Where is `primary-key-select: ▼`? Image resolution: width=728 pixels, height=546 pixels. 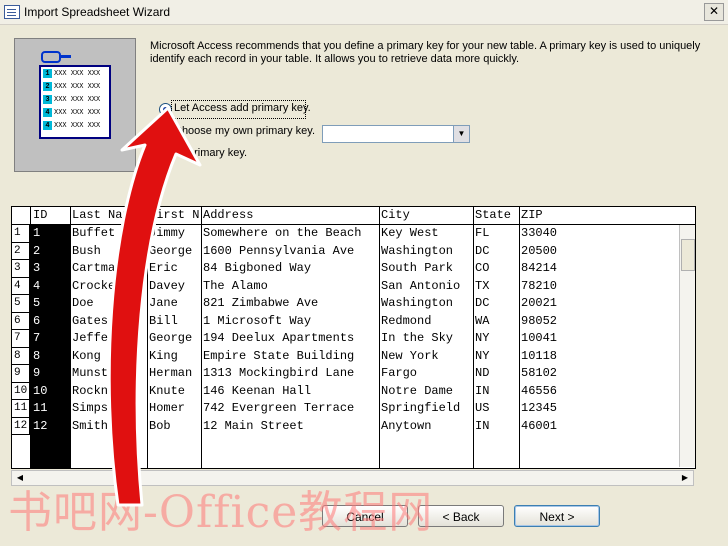 primary-key-select: ▼ is located at coordinates (396, 134).